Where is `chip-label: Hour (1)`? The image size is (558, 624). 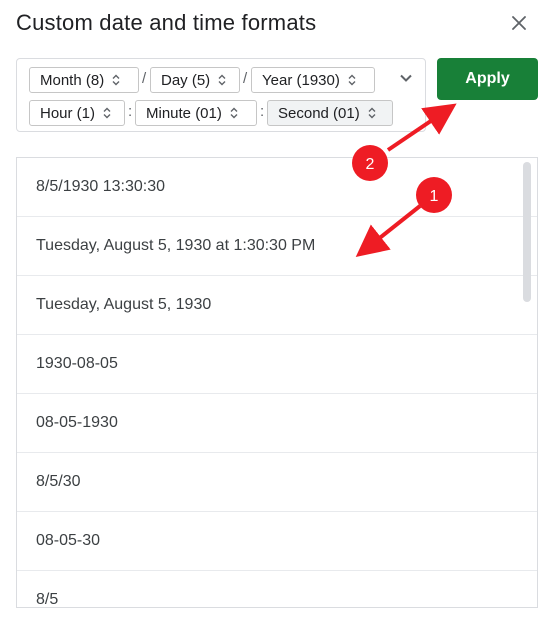 chip-label: Hour (1) is located at coordinates (68, 113).